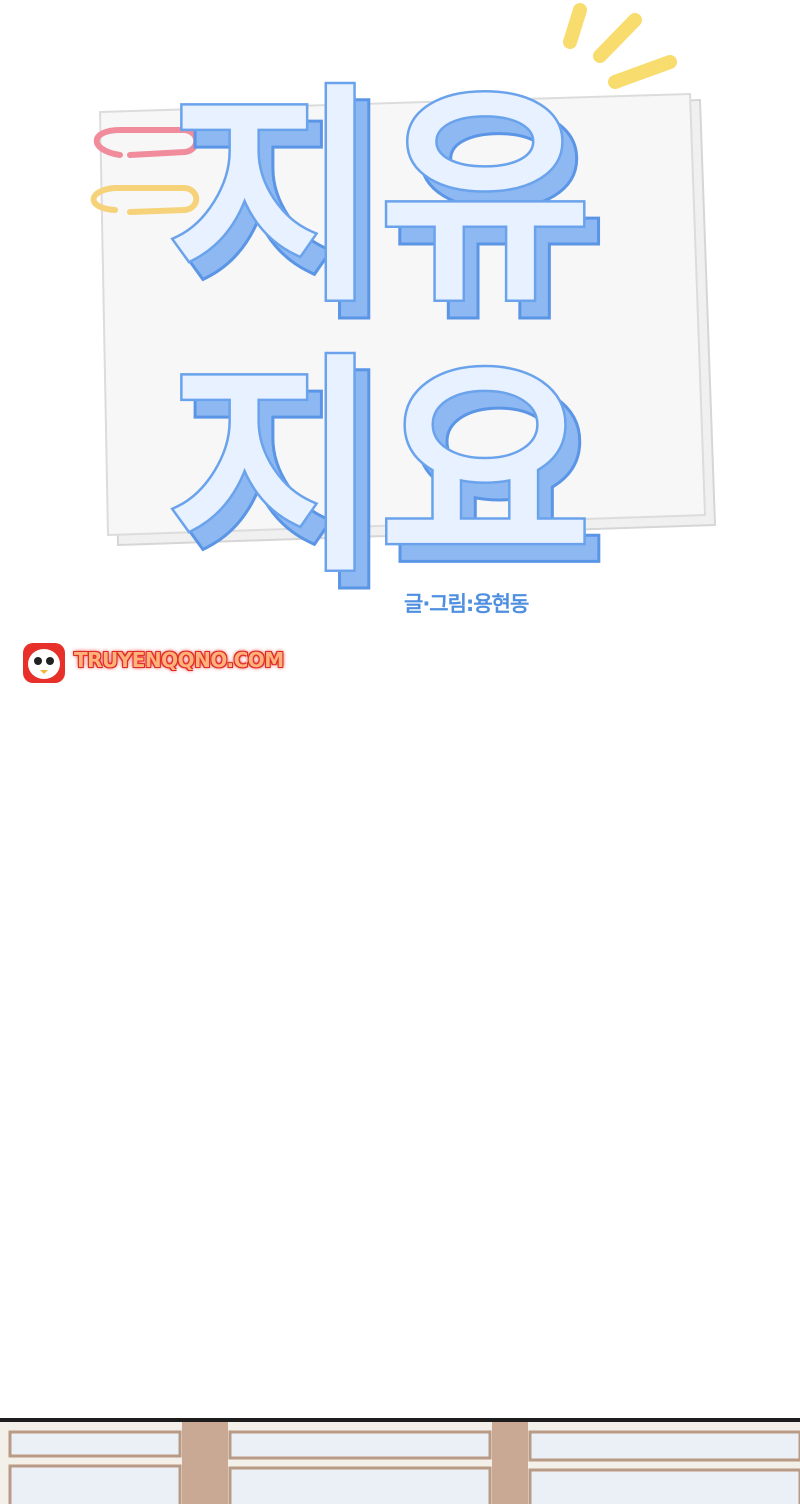 This screenshot has width=800, height=1504. I want to click on watermark-text: TRUYENQQNO.COM, so click(179, 660).